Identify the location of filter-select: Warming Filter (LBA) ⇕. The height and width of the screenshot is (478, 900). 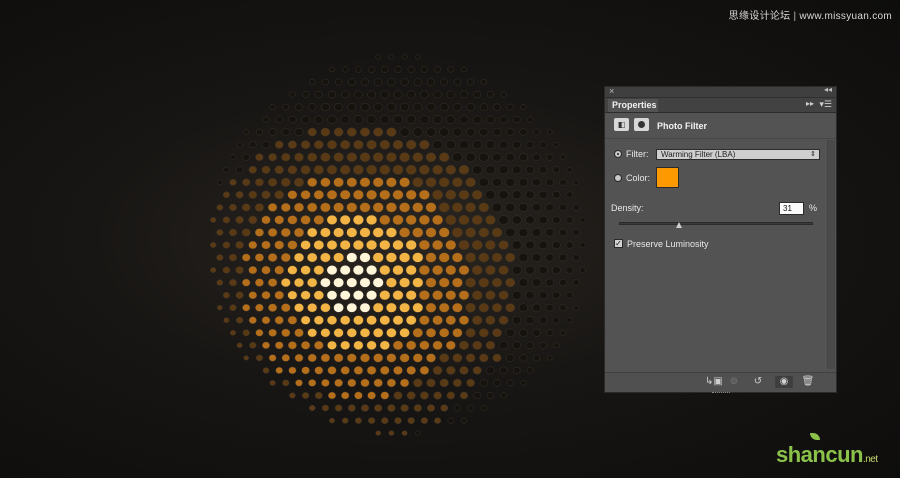
(738, 154).